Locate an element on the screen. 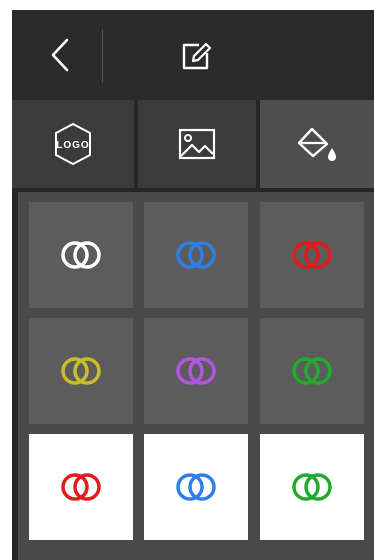 Image resolution: width=374 pixels, height=560 pixels. image-icon is located at coordinates (197, 144).